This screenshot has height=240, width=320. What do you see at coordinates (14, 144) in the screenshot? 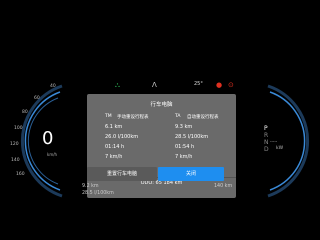
I see `speed-tick: 120` at bounding box center [14, 144].